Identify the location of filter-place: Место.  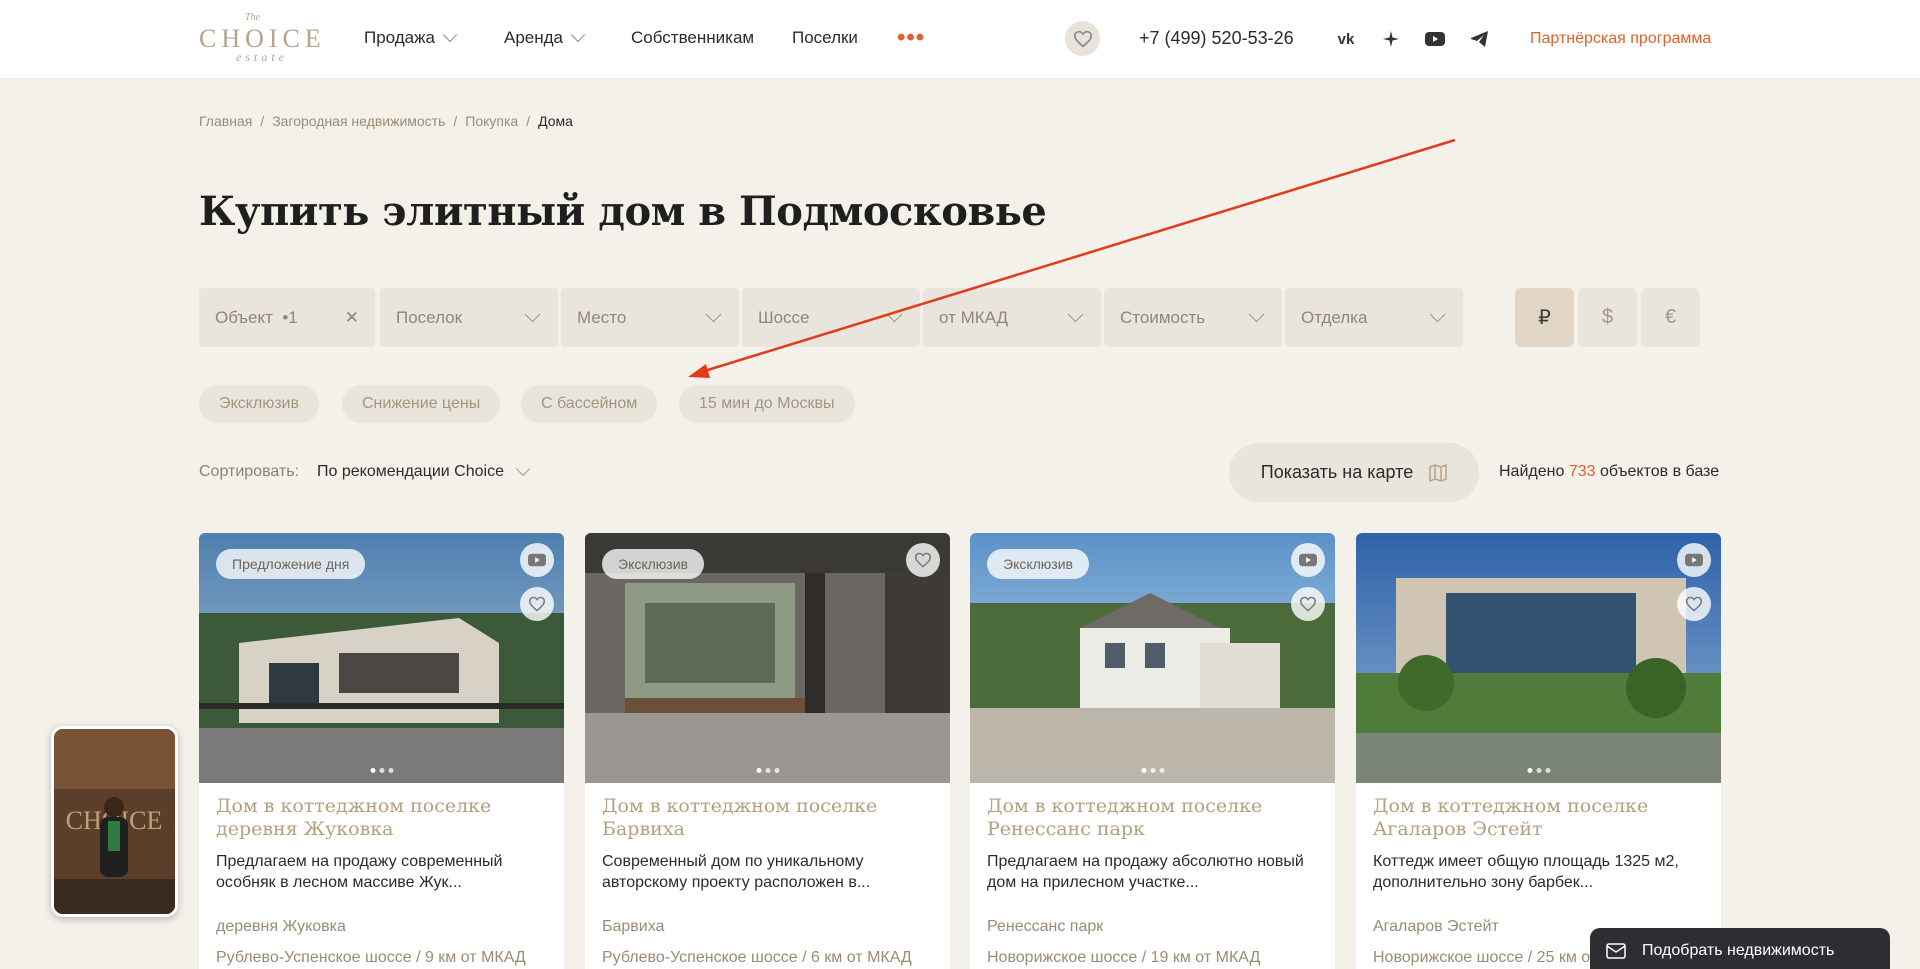
(650, 317).